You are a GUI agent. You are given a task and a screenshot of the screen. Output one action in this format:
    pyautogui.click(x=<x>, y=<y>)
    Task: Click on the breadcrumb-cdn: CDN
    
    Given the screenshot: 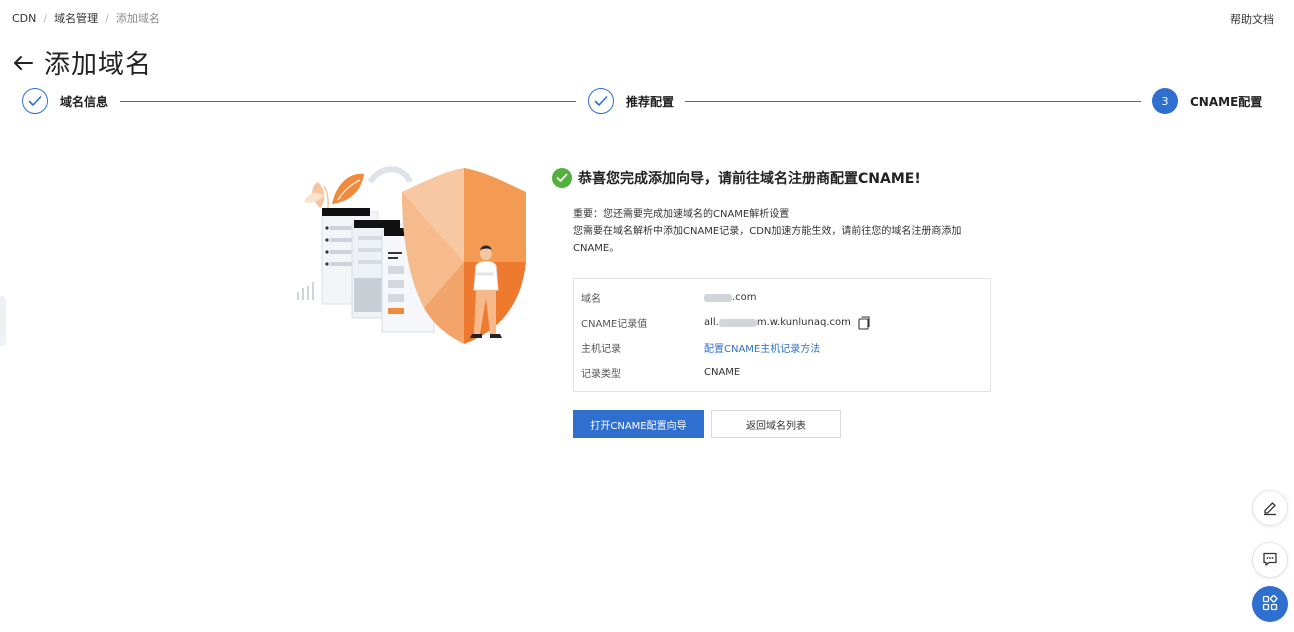 What is the action you would take?
    pyautogui.click(x=24, y=18)
    